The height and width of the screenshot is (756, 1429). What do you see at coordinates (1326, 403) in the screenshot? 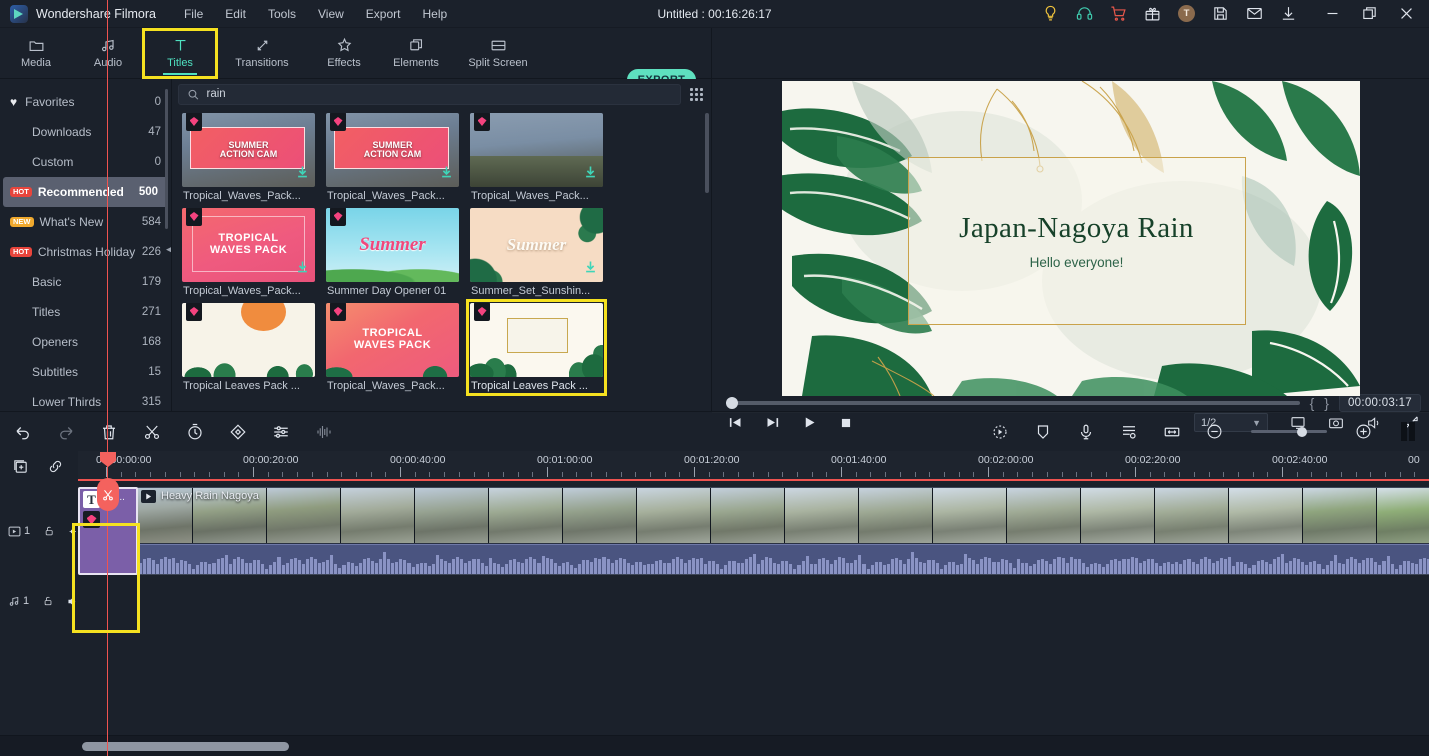
I see `mark-out-button: }` at bounding box center [1326, 403].